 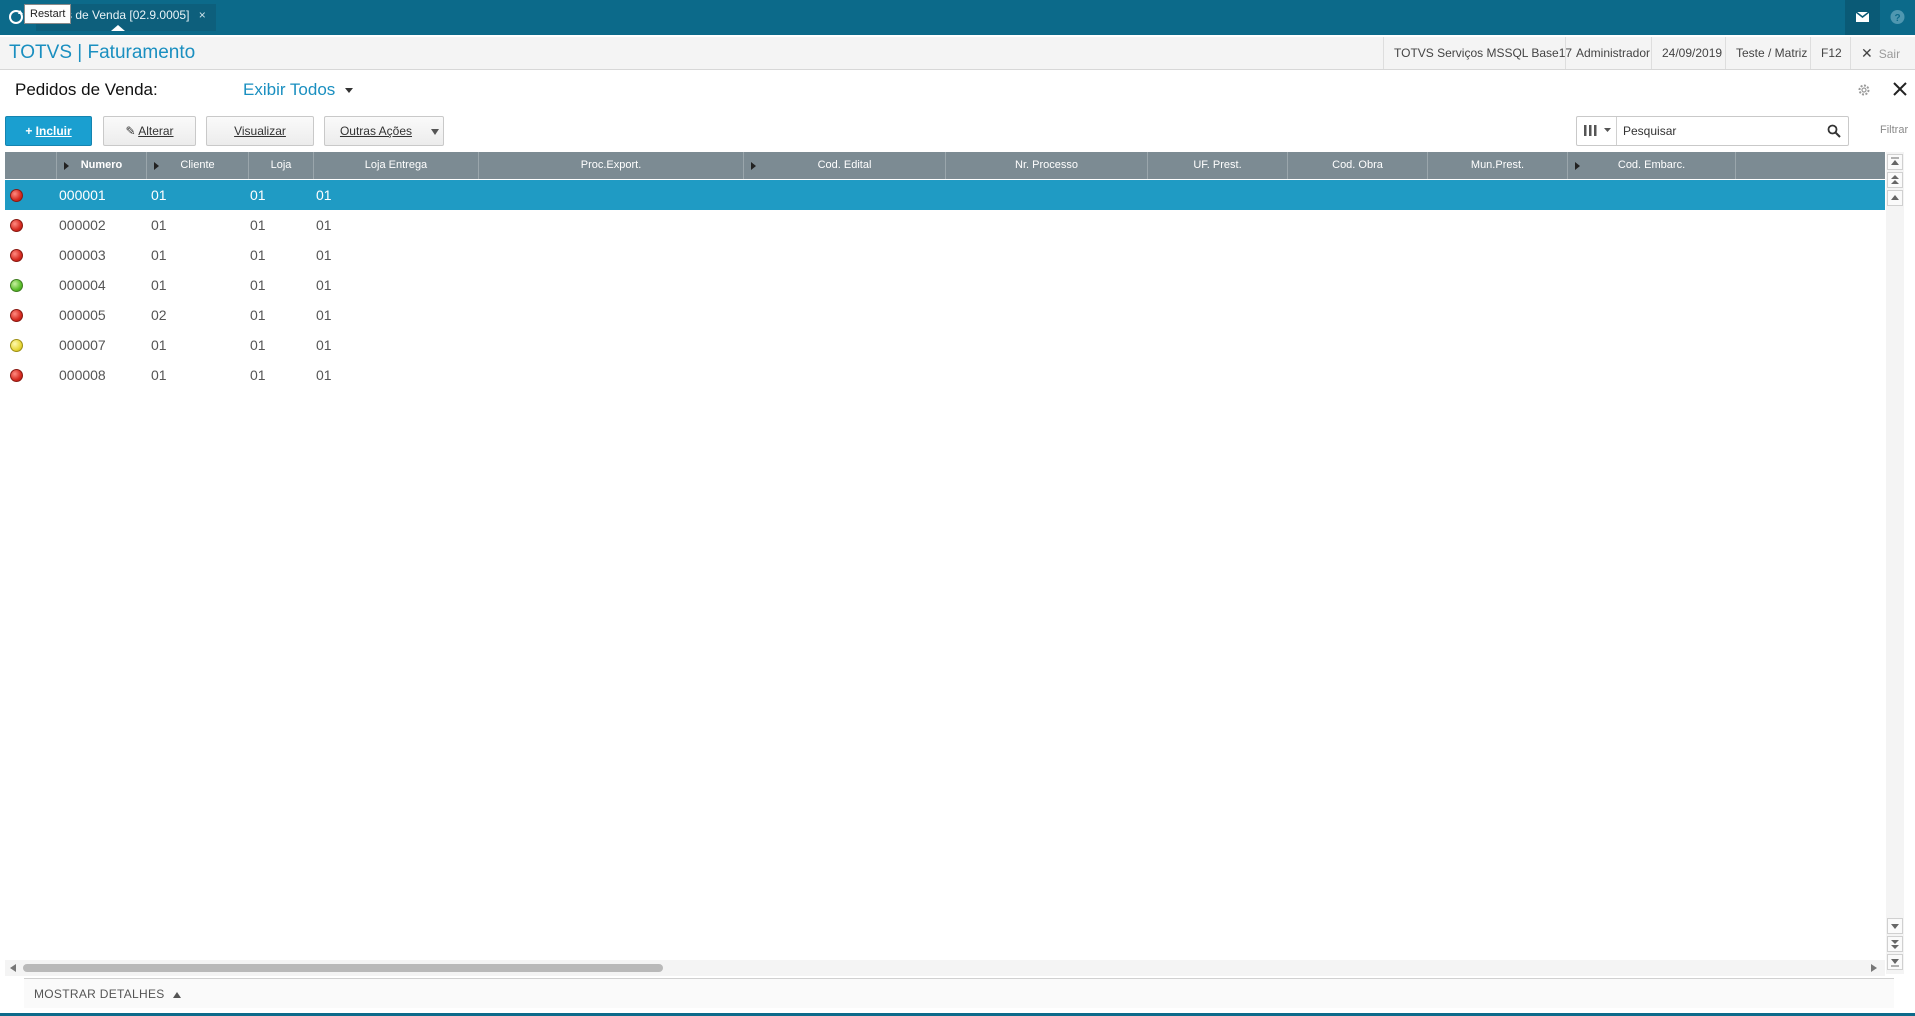 I want to click on scroll-bottom-button, so click(x=1895, y=962).